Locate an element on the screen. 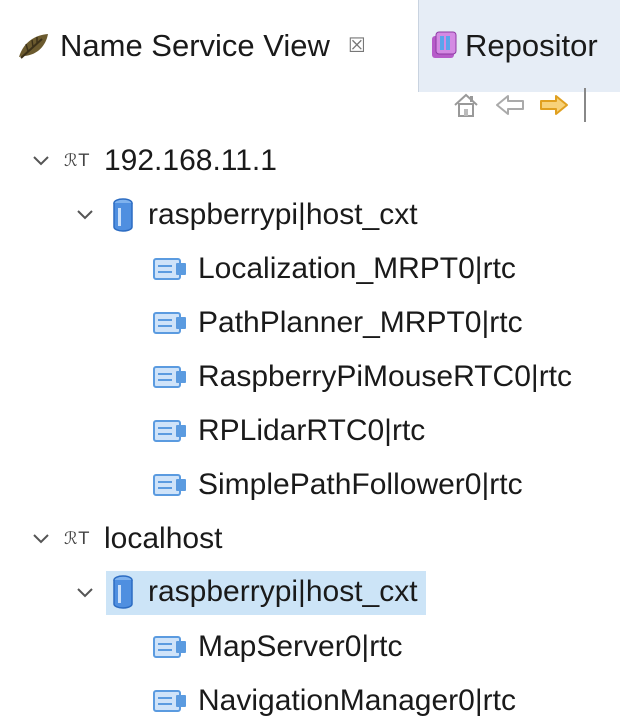  component-label: MapServer0|rtc is located at coordinates (300, 646).